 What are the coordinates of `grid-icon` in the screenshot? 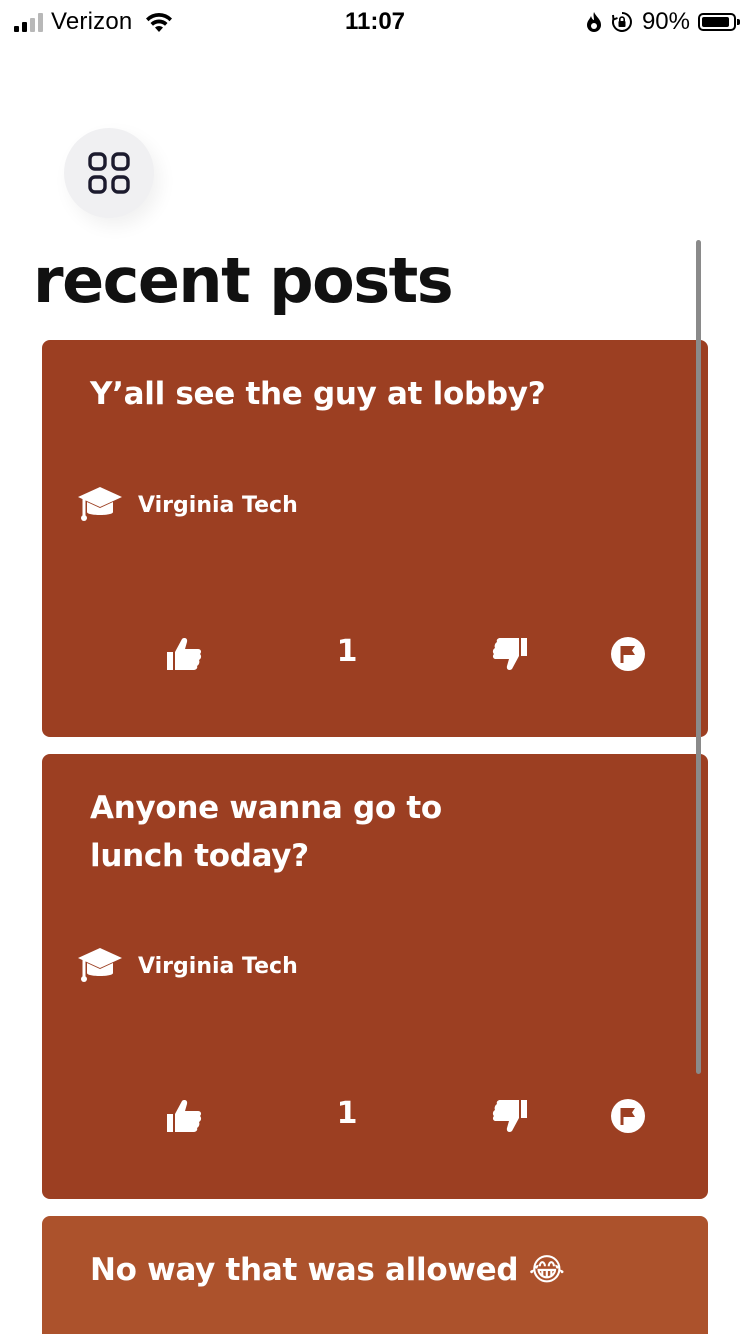 It's located at (109, 173).